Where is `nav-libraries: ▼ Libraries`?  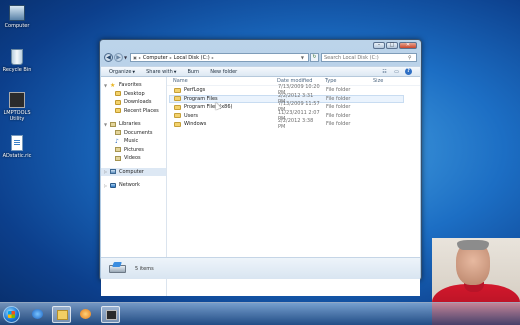 nav-libraries: ▼ Libraries is located at coordinates (133, 124).